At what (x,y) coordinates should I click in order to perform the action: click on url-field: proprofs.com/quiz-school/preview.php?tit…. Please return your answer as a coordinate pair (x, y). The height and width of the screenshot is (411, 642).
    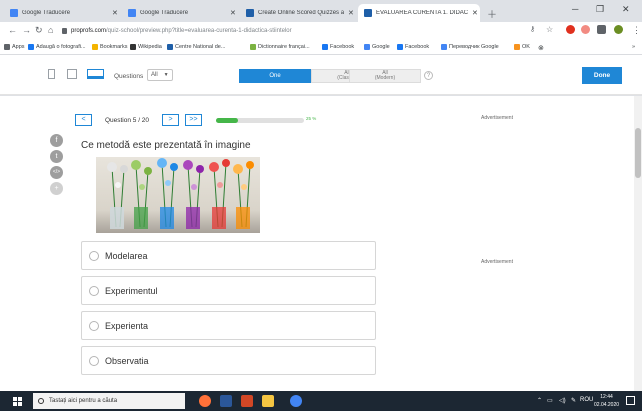
    Looking at the image, I should click on (302, 31).